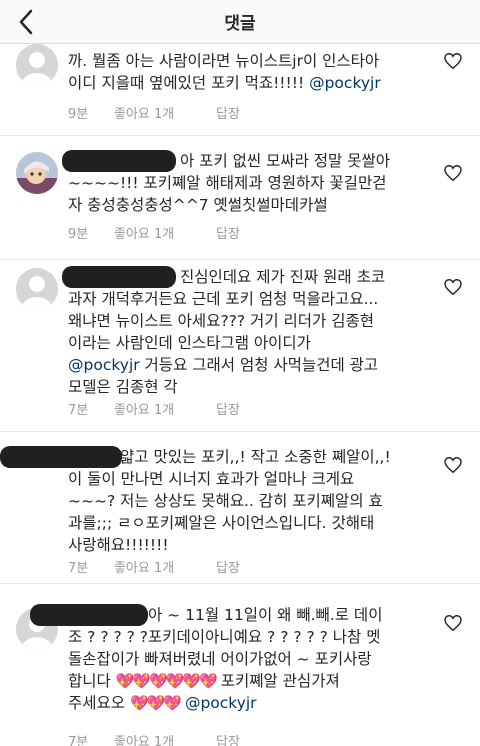 The height and width of the screenshot is (746, 480). Describe the element at coordinates (155, 703) in the screenshot. I see `heart-emoji-group: 💖💖💖` at that location.